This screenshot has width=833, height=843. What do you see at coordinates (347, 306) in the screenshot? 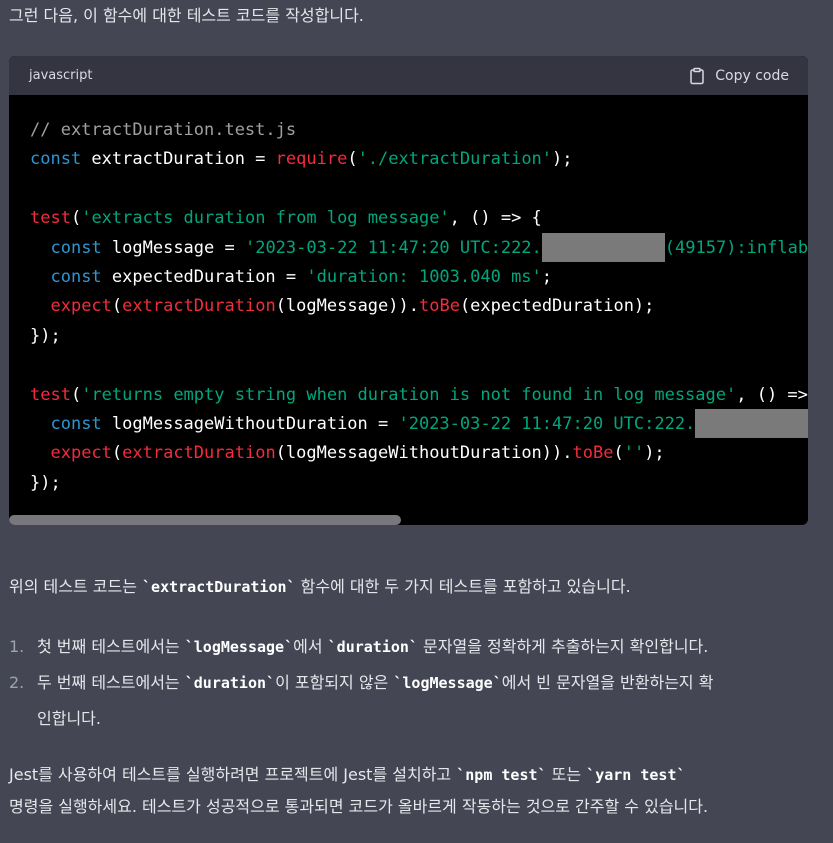
I see `code-token: (logMessage)).` at bounding box center [347, 306].